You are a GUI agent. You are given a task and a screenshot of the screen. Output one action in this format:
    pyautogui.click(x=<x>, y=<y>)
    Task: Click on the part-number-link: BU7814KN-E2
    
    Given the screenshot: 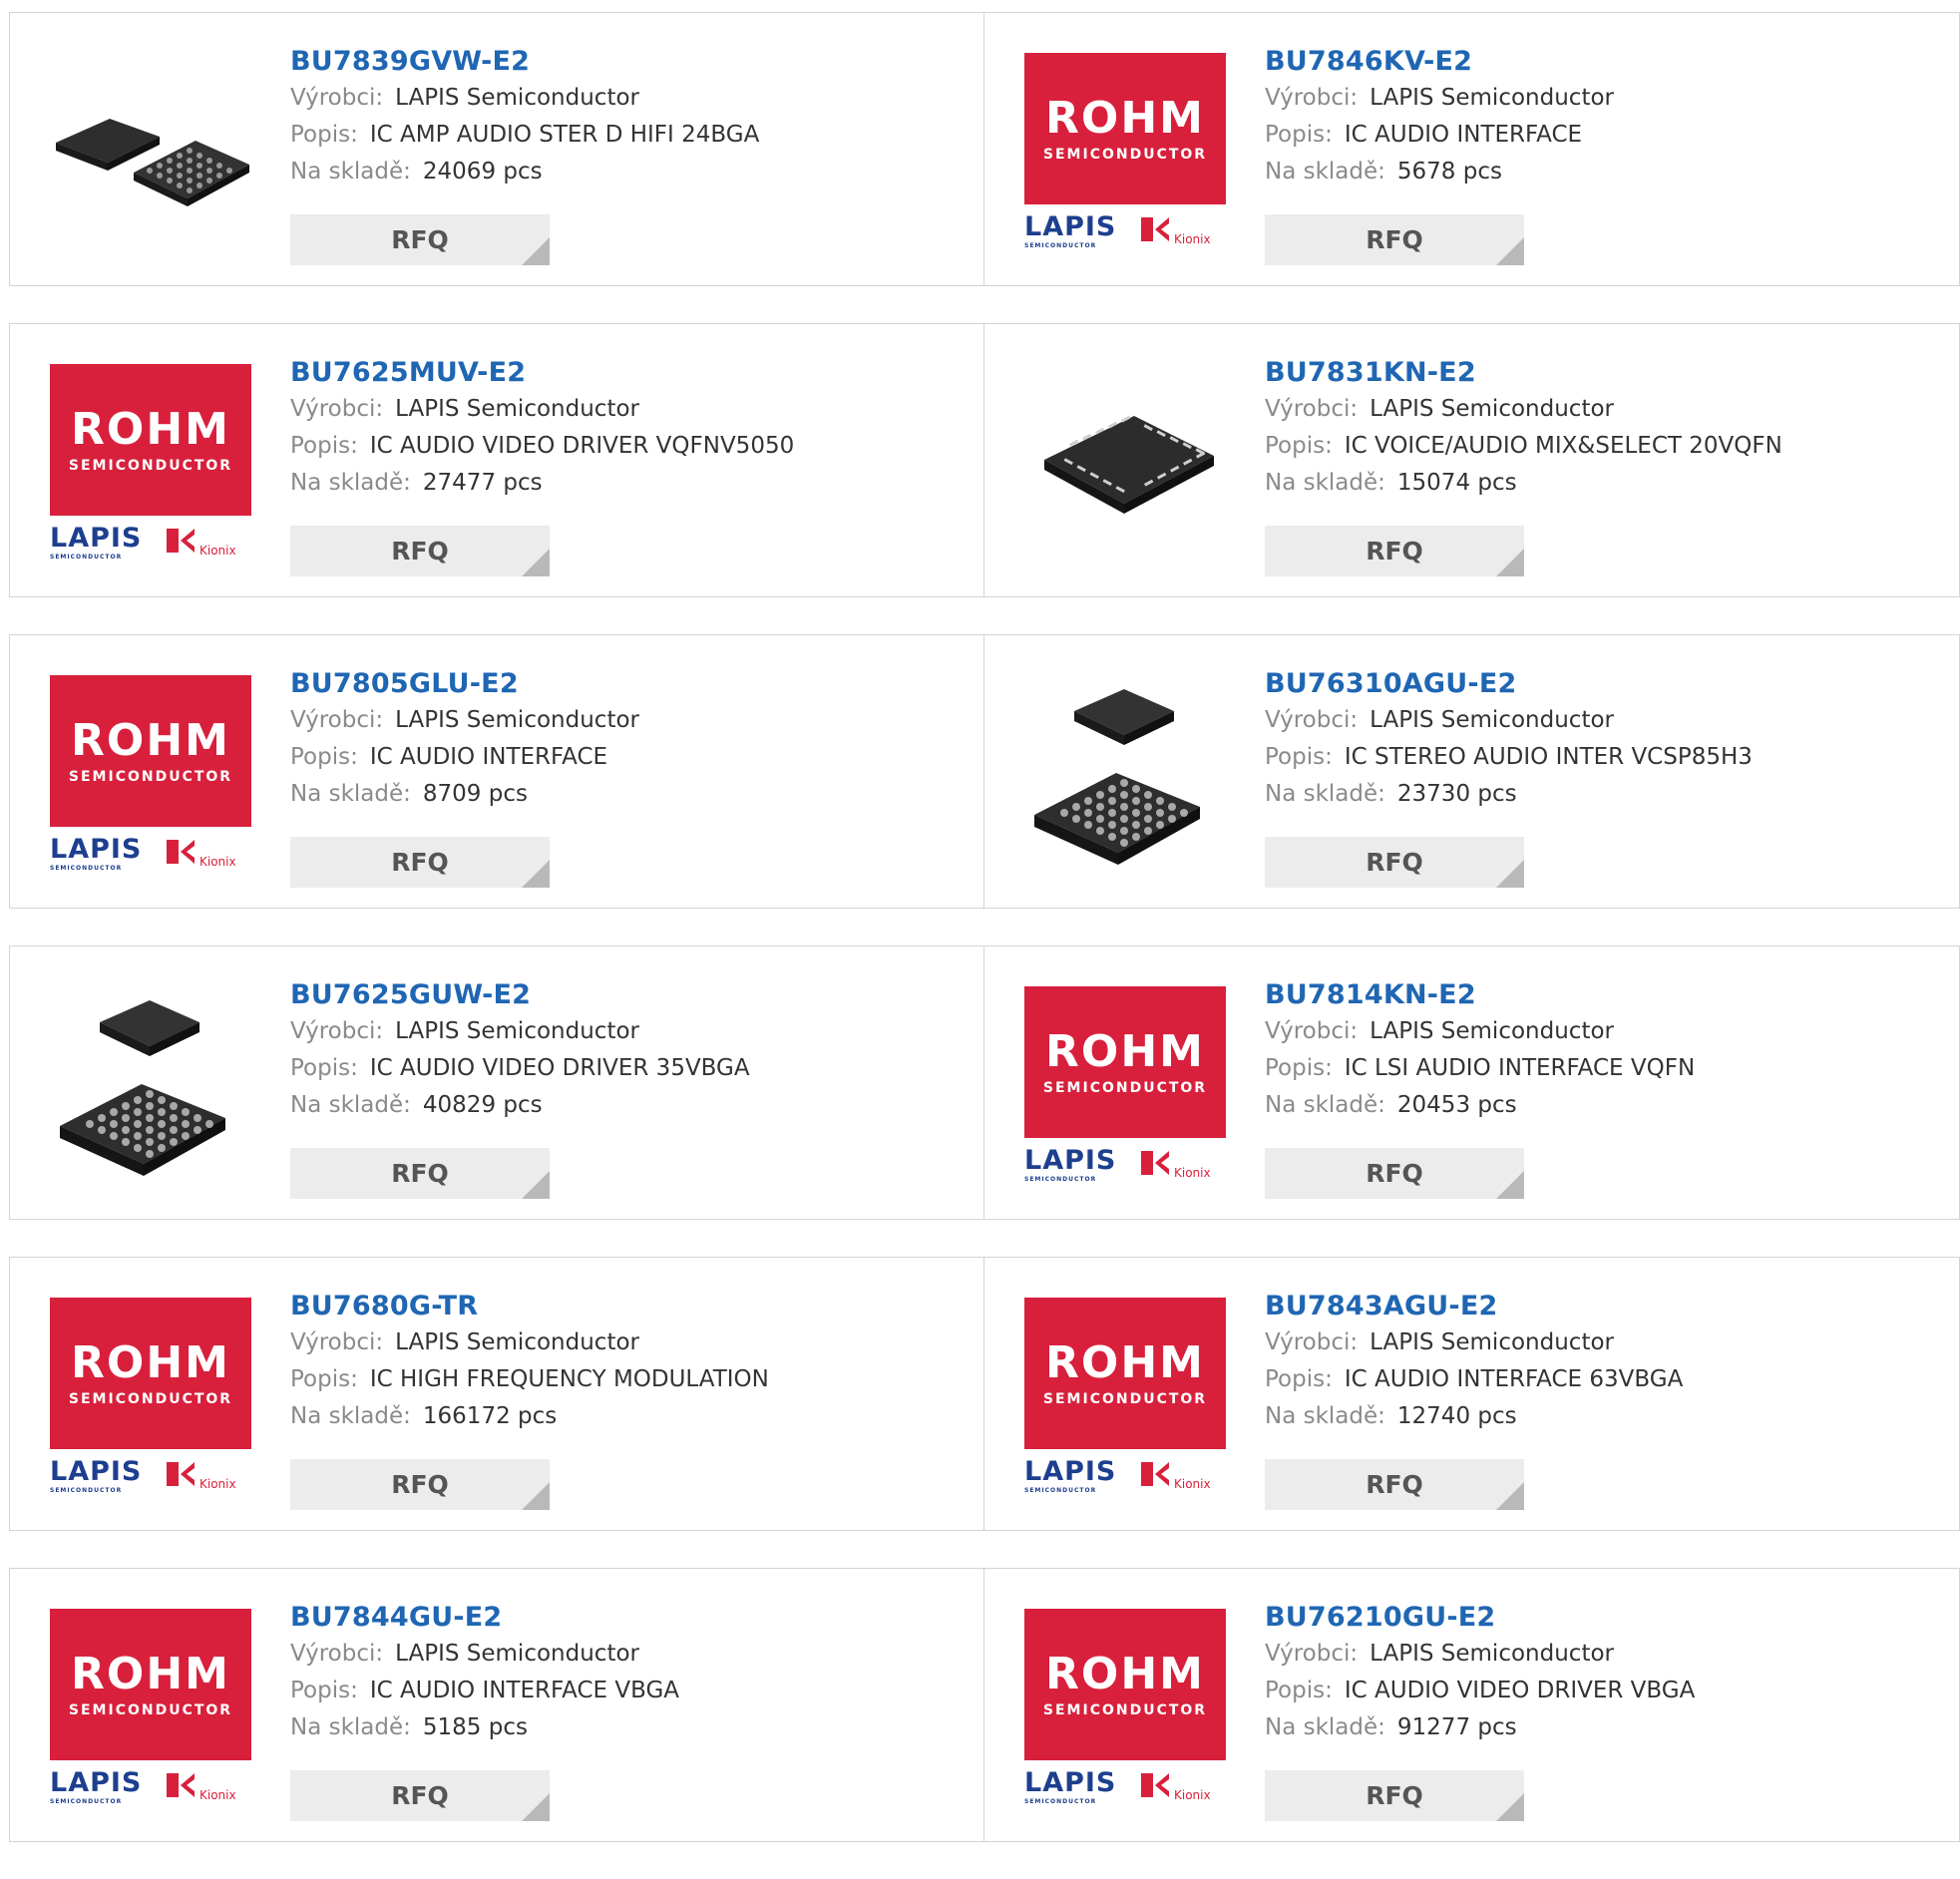 What is the action you would take?
    pyautogui.click(x=1604, y=995)
    